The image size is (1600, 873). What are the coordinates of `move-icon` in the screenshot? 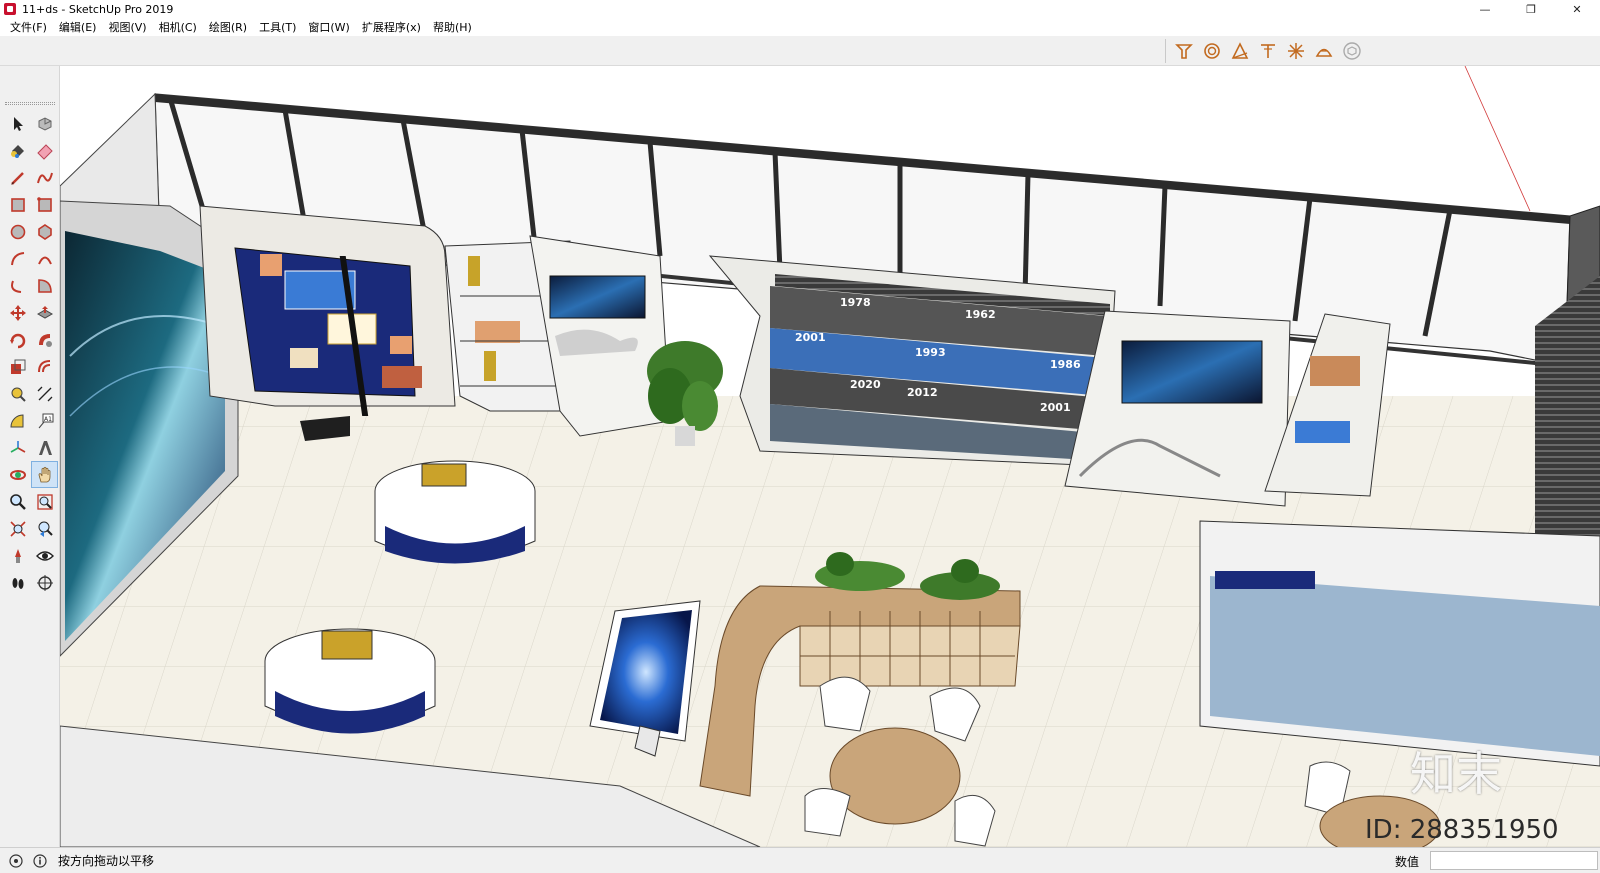 It's located at (17, 312).